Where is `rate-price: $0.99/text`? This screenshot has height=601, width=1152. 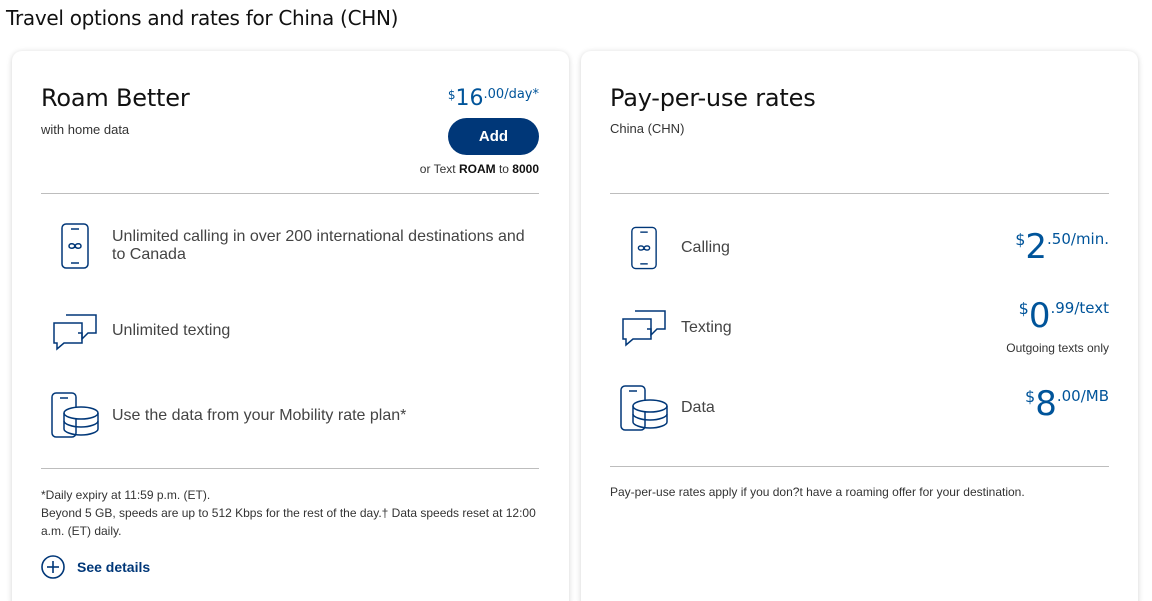 rate-price: $0.99/text is located at coordinates (1064, 316).